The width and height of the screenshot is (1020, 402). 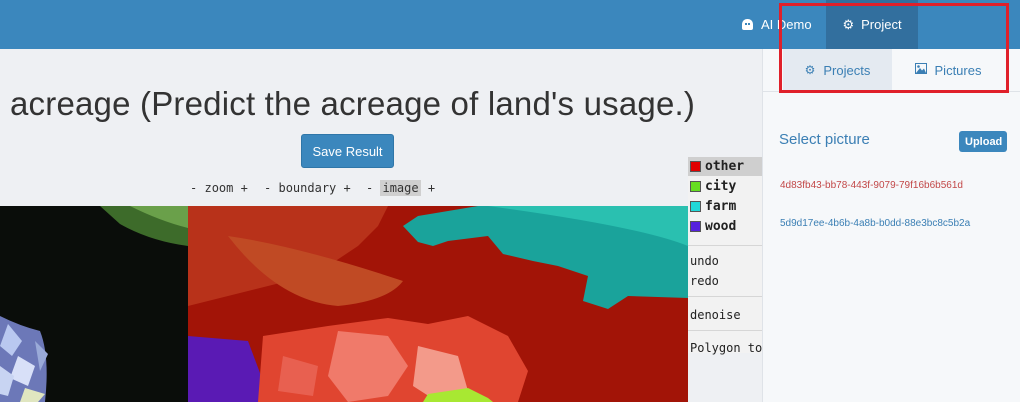 What do you see at coordinates (715, 315) in the screenshot?
I see `denoise-button: denoise` at bounding box center [715, 315].